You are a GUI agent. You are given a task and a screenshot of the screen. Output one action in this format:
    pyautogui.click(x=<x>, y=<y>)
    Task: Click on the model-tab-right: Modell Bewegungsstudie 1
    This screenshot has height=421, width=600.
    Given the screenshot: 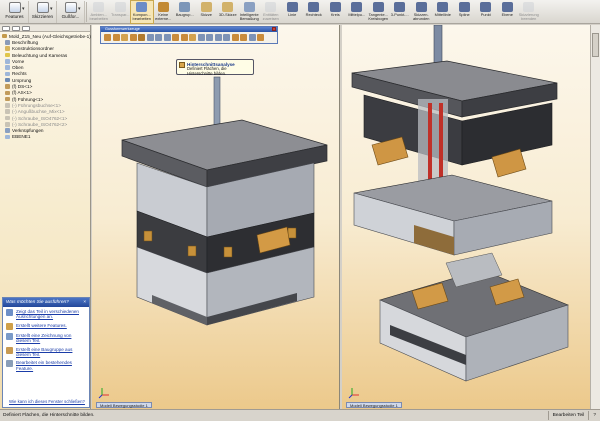 What is the action you would take?
    pyautogui.click(x=374, y=405)
    